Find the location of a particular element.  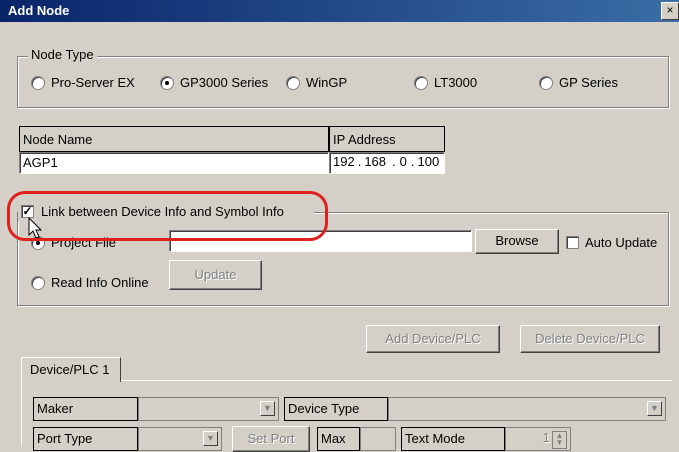

maker-select: ▼ is located at coordinates (208, 409).